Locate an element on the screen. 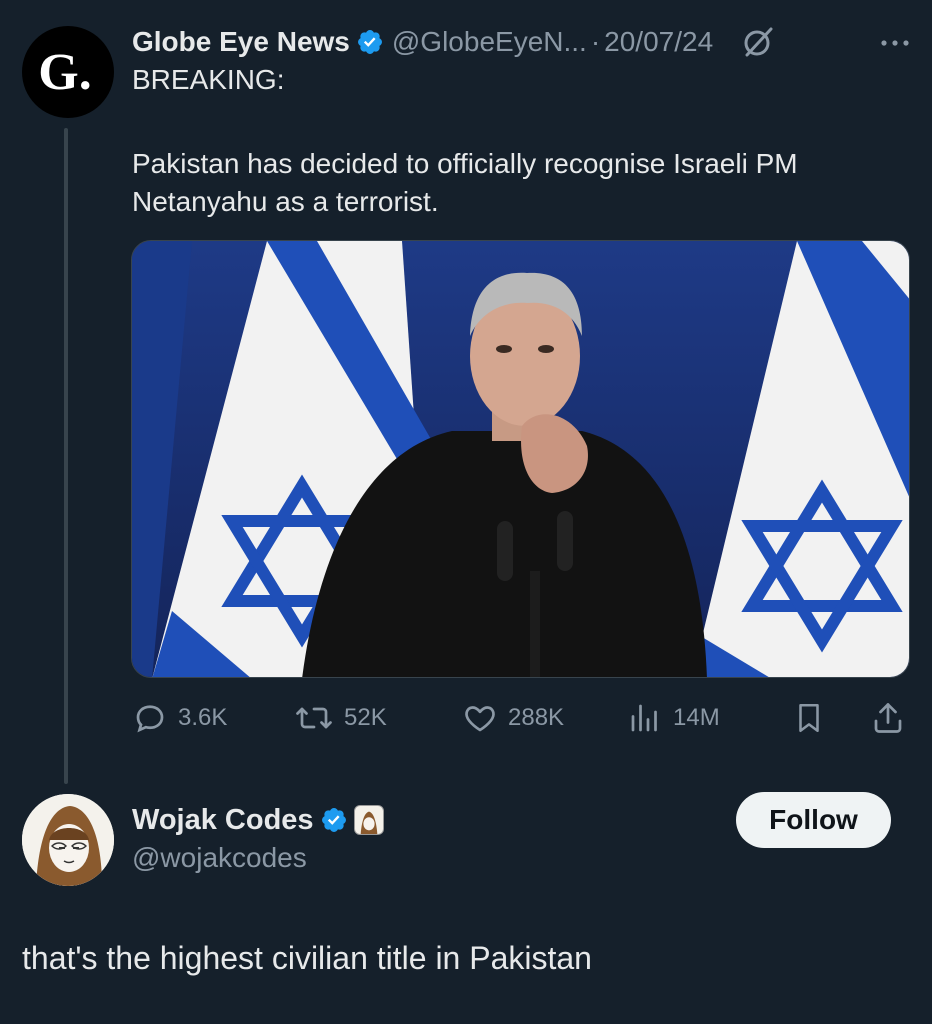  repost-button: 52K is located at coordinates (340, 718).